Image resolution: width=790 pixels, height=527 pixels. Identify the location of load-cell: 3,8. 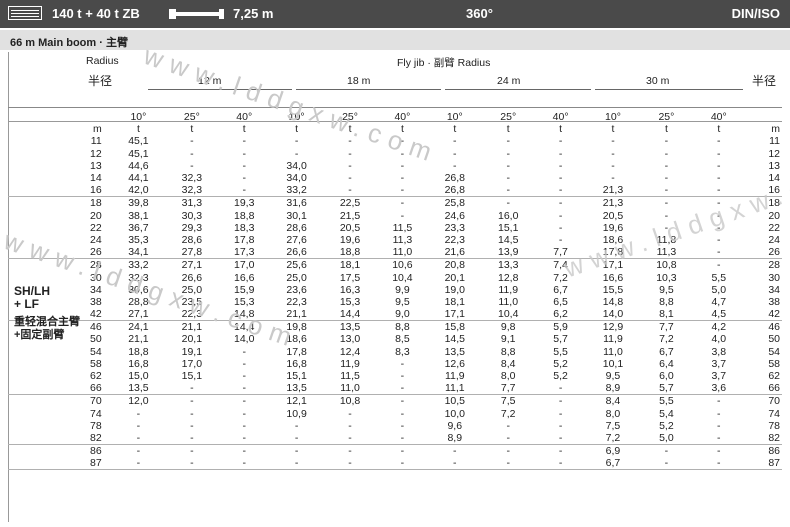
(719, 351).